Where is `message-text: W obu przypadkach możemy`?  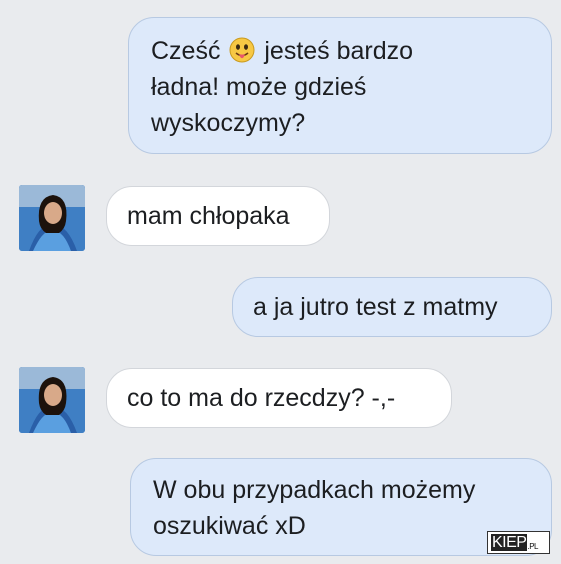
message-text: W obu przypadkach możemy is located at coordinates (314, 490).